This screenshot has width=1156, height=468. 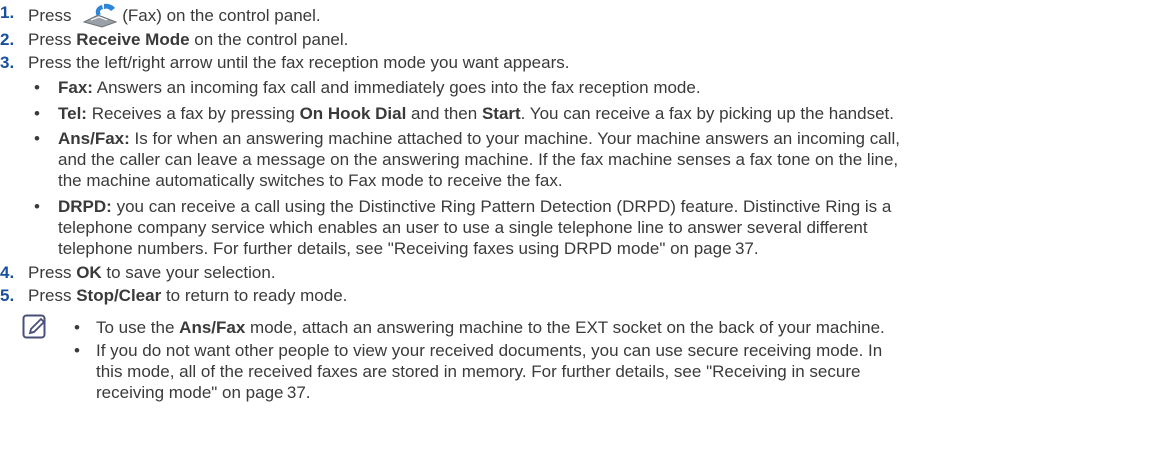 What do you see at coordinates (133, 39) in the screenshot?
I see `receive-mode-label: Receive Mode` at bounding box center [133, 39].